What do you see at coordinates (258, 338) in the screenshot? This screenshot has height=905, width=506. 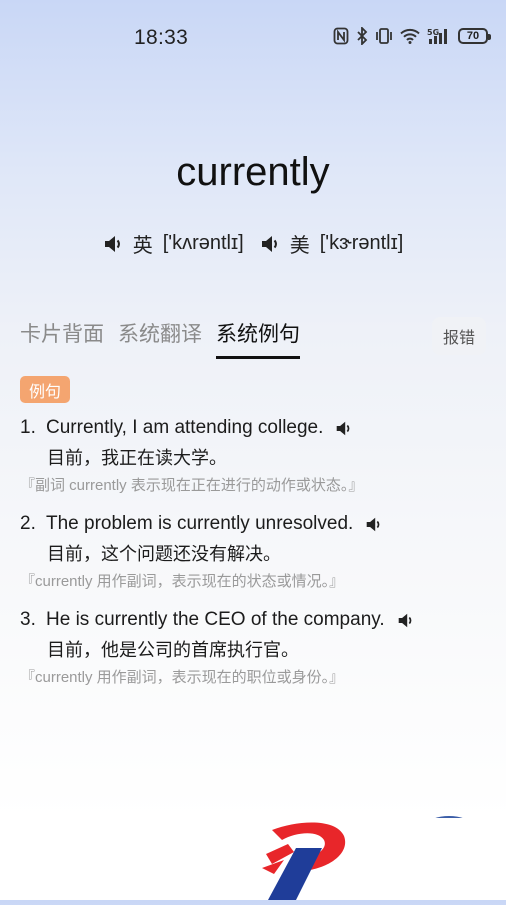 I see `tab-system-examples: 系统例句` at bounding box center [258, 338].